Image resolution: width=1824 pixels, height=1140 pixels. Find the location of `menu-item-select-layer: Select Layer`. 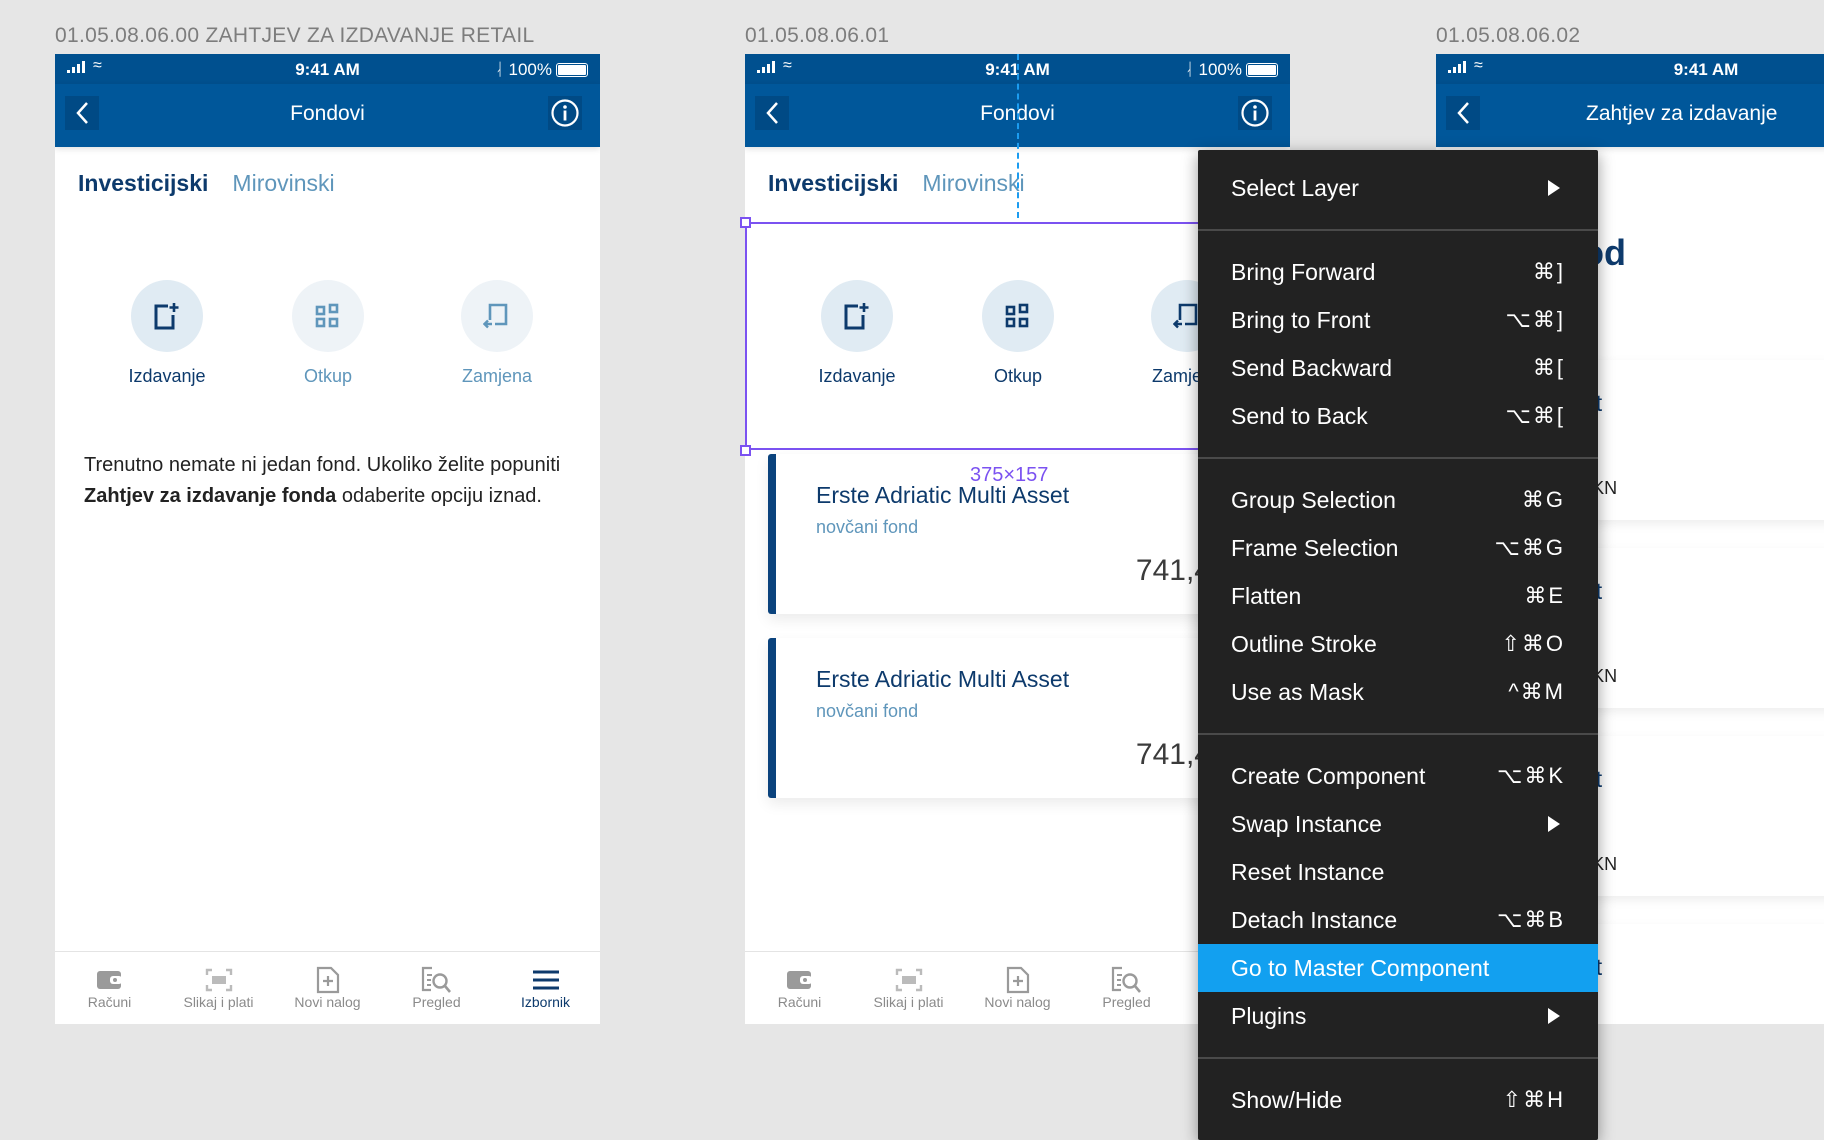

menu-item-select-layer: Select Layer is located at coordinates (1398, 188).